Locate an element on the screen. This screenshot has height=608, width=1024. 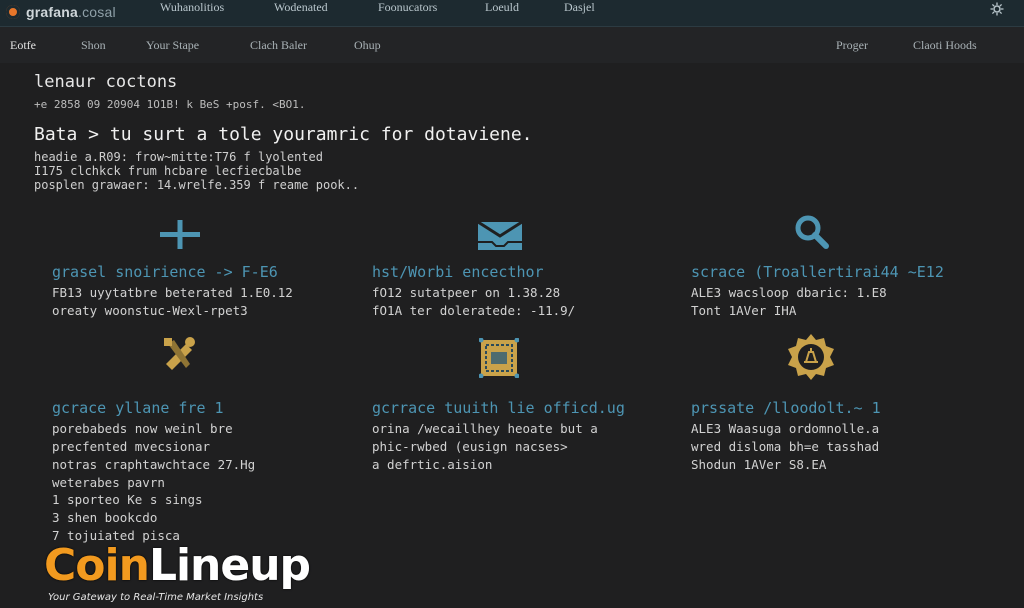
subnav-item-4: Clach Baler is located at coordinates (278, 45).